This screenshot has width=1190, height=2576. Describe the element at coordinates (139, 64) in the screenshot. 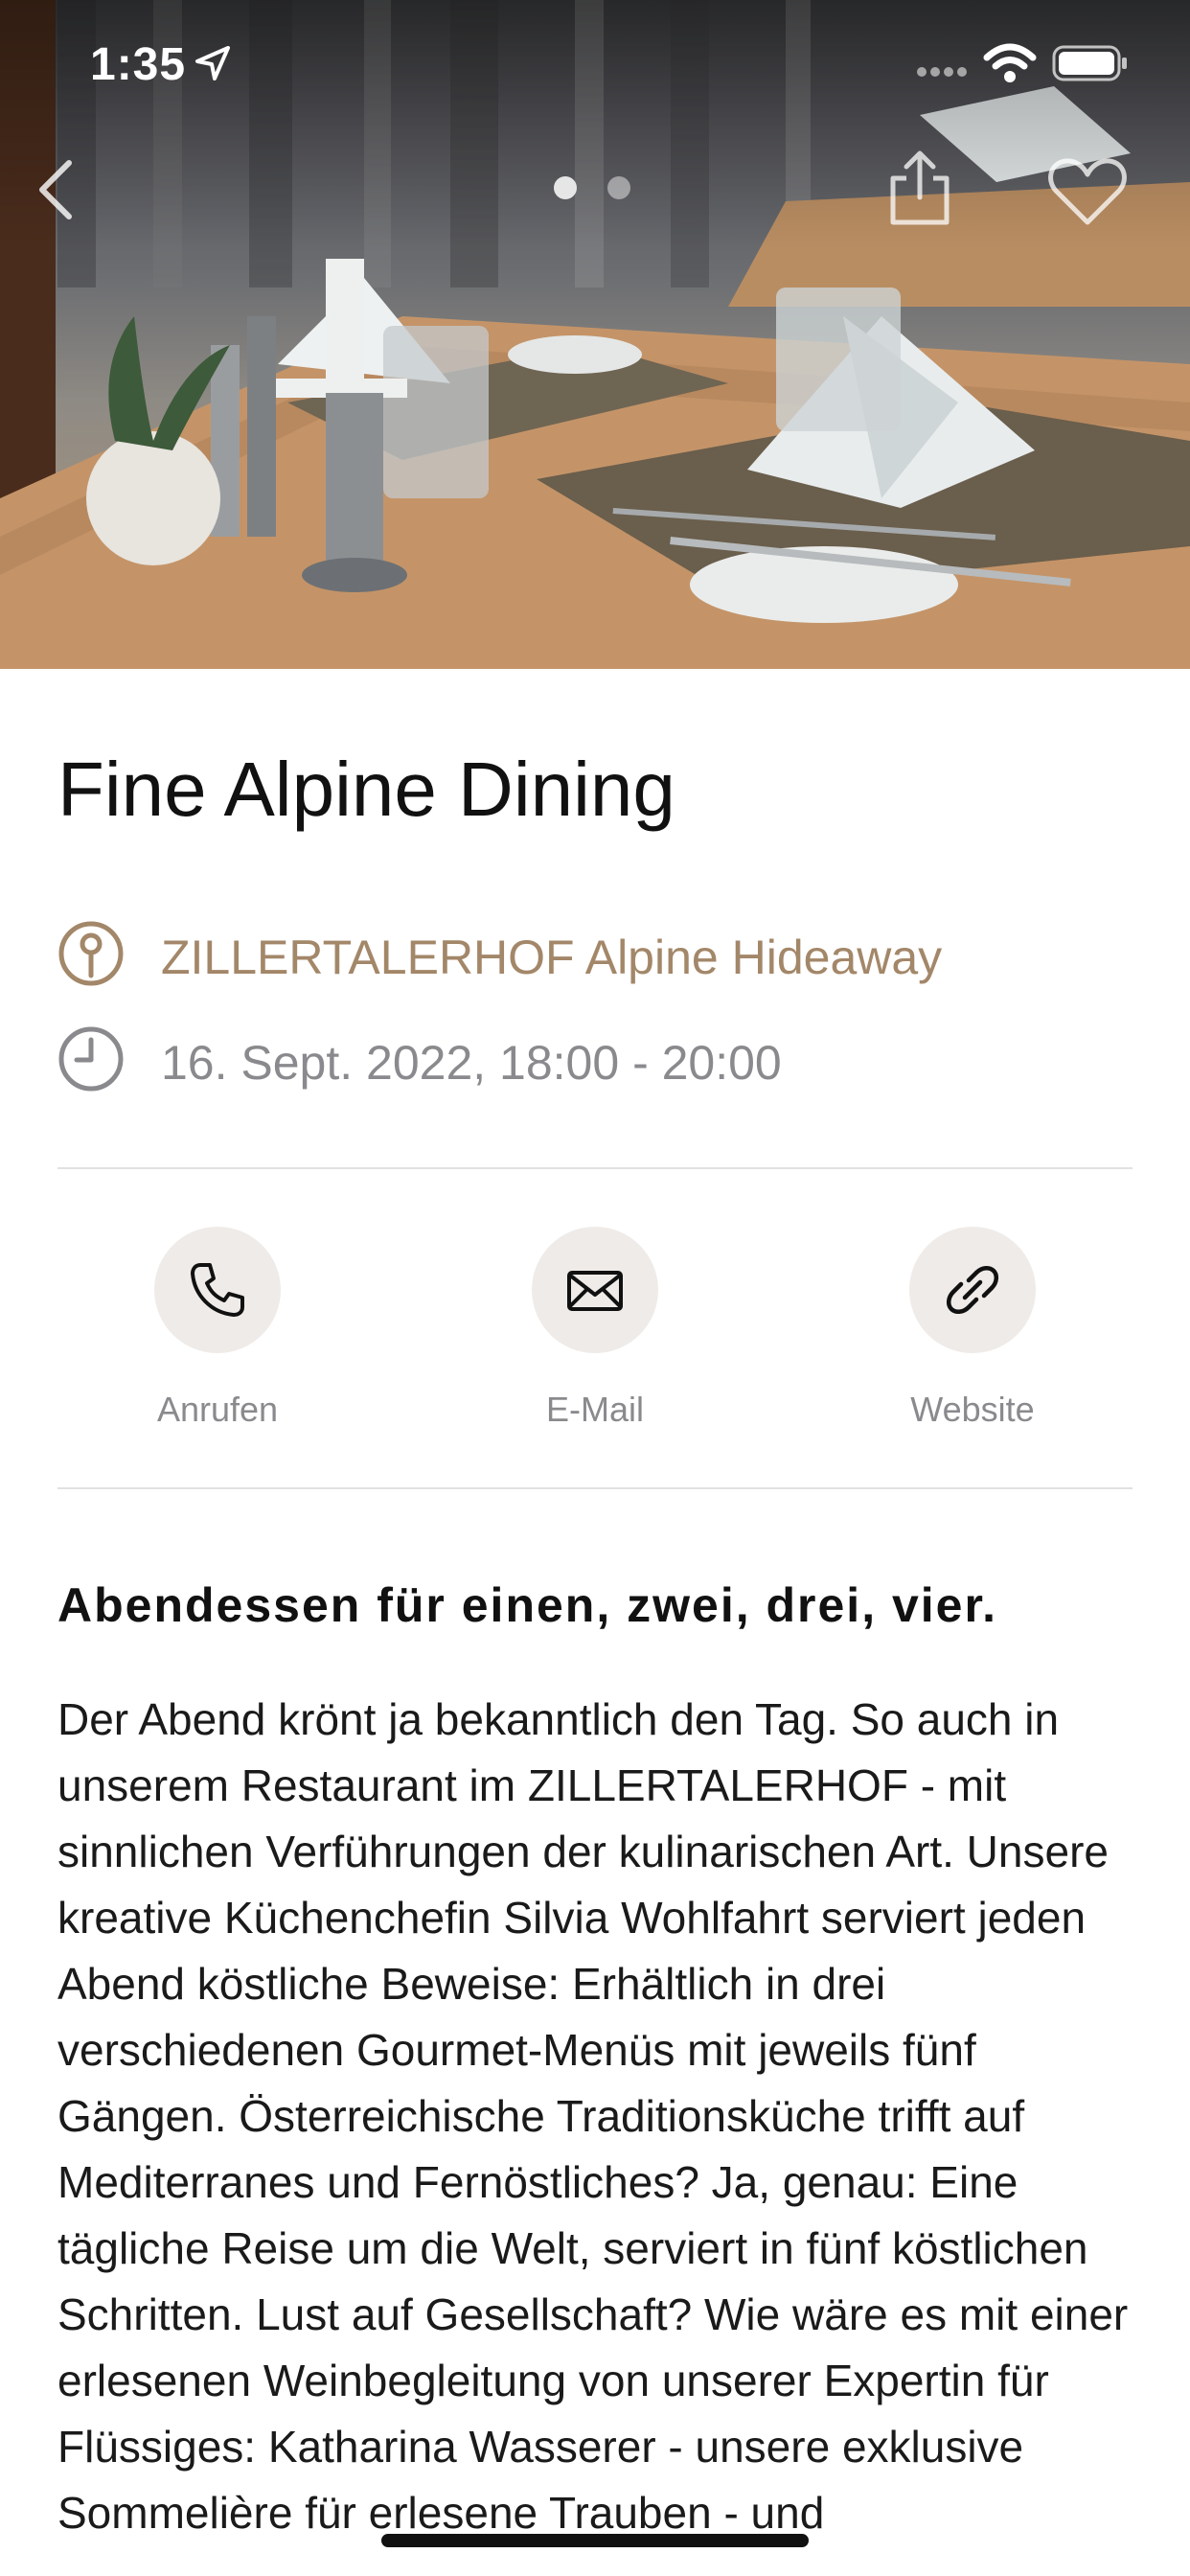

I see `status-time: 1:35` at that location.